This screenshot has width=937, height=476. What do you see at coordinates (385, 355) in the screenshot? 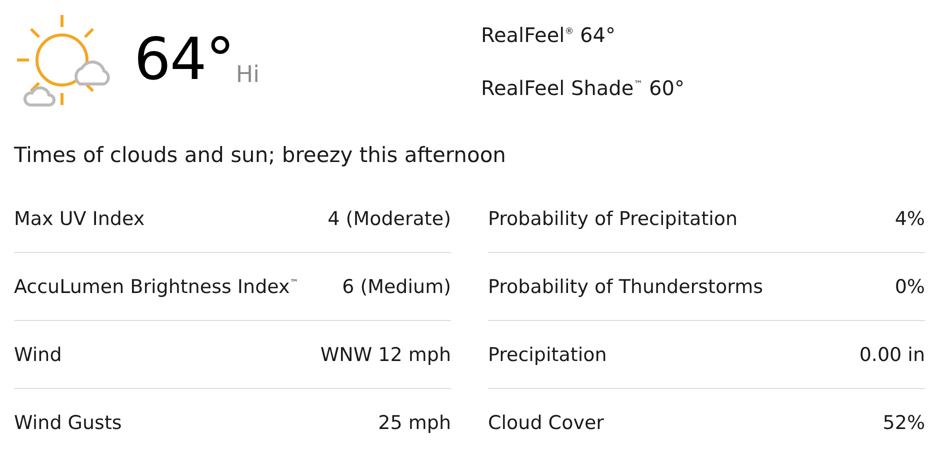
I see `detail-value: WNW 12 mph` at bounding box center [385, 355].